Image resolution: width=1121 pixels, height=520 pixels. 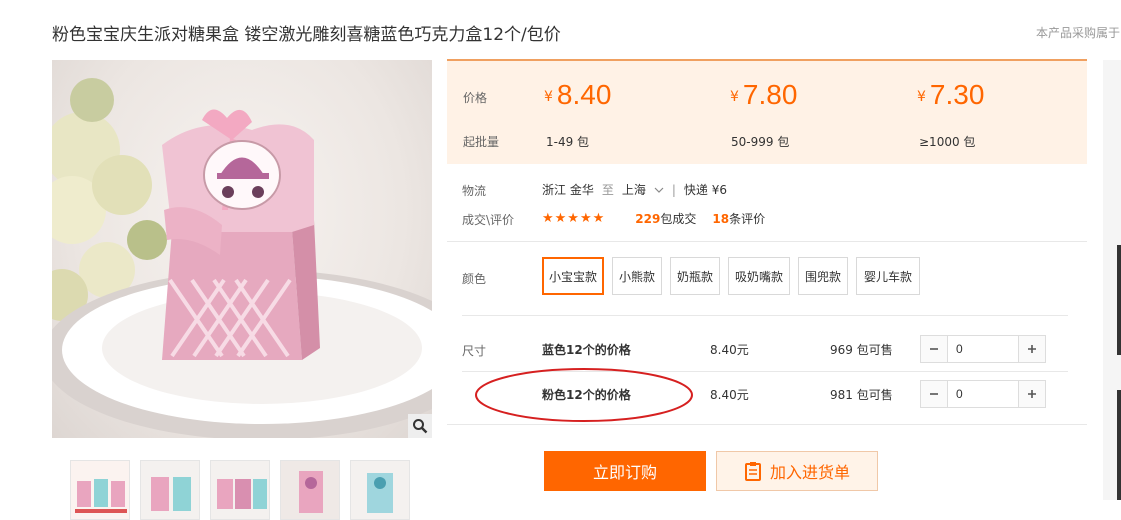 I want to click on magnifier-icon, so click(x=420, y=426).